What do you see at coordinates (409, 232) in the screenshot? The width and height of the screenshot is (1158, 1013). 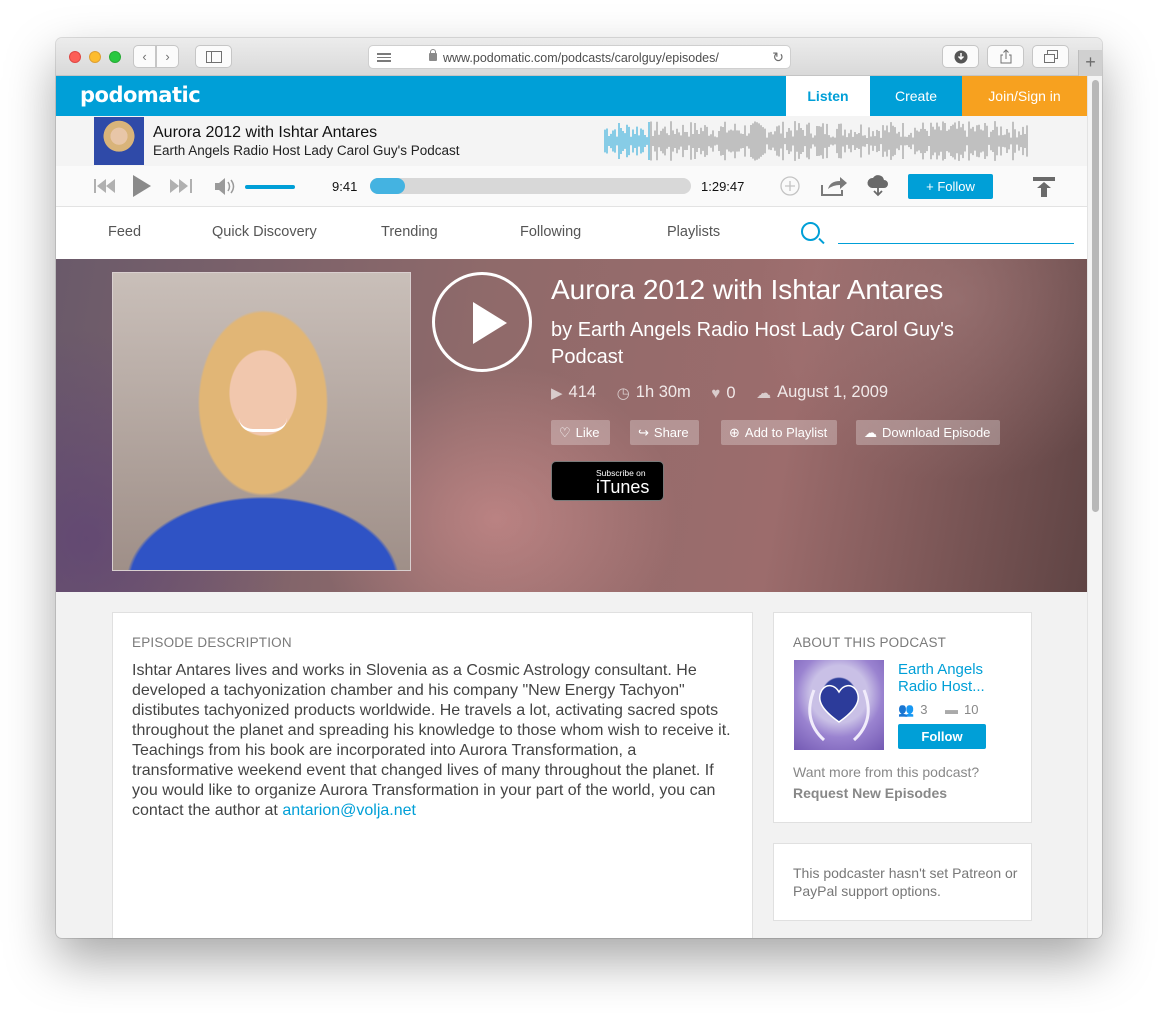 I see `nav-trending: Trending` at bounding box center [409, 232].